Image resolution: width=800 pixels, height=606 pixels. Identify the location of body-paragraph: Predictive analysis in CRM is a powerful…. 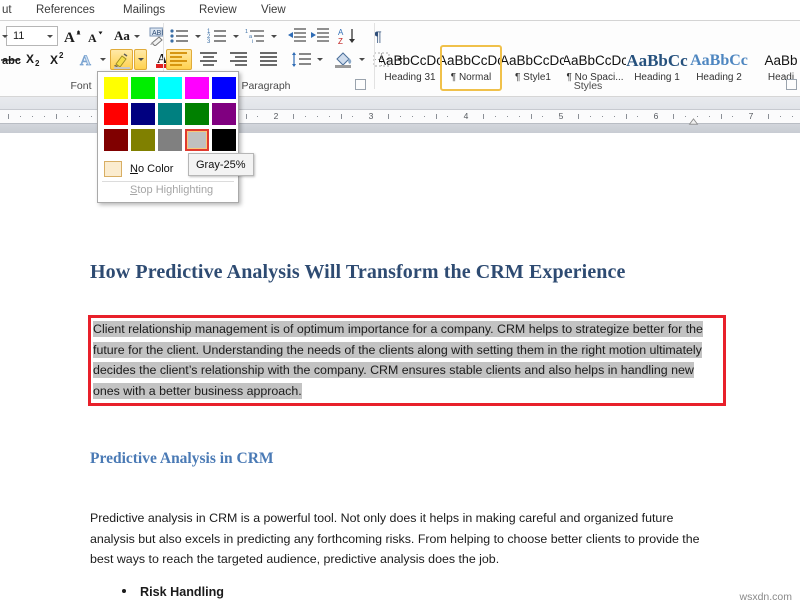
(395, 538).